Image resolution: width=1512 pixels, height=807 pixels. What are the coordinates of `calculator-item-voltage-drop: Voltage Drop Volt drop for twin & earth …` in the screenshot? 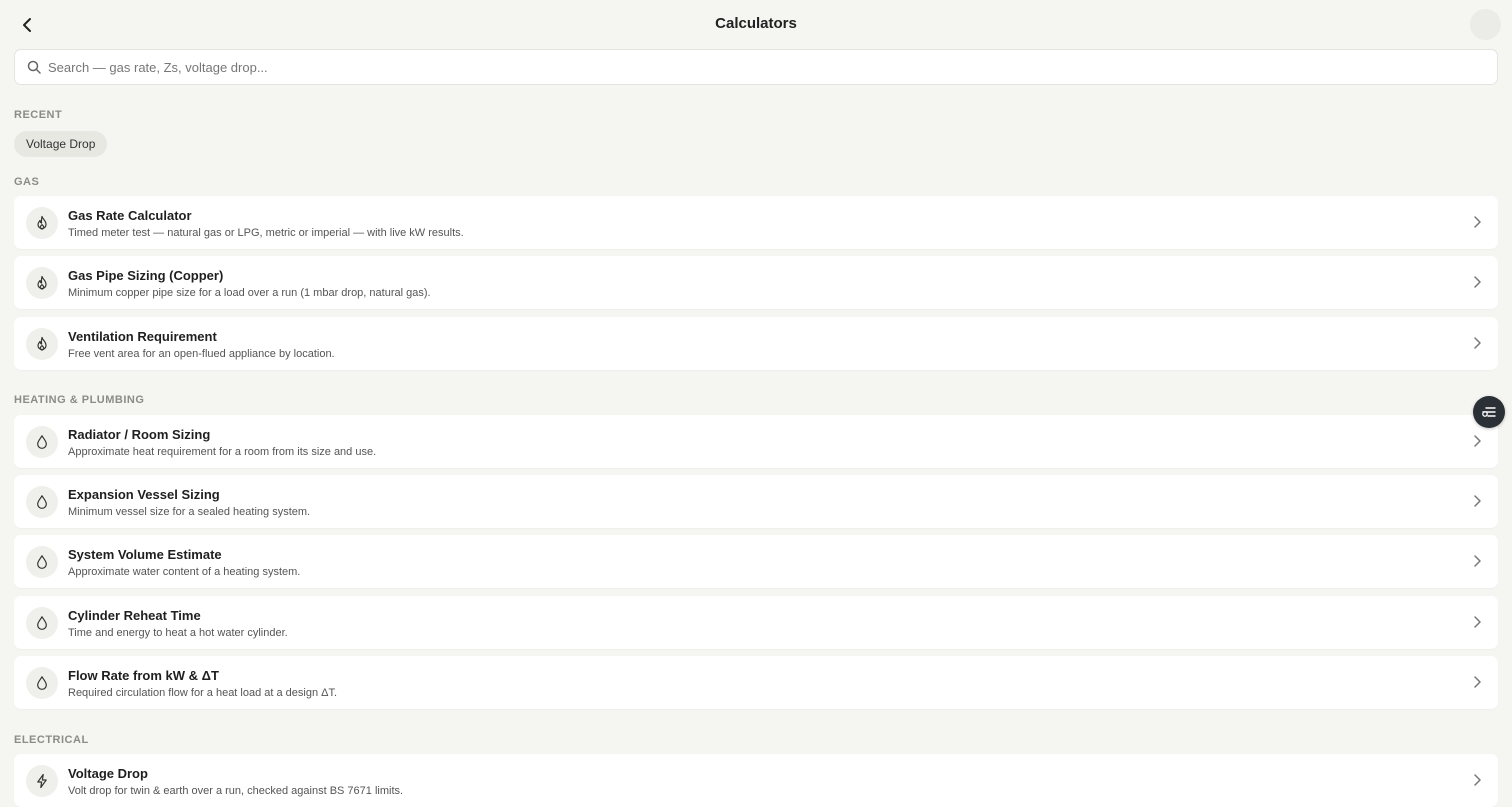 It's located at (756, 780).